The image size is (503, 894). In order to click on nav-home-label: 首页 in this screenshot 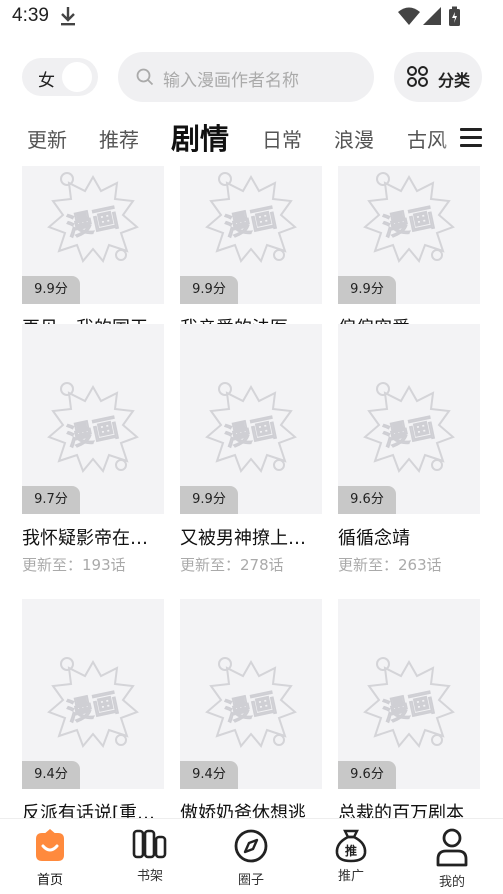, I will do `click(49, 880)`.